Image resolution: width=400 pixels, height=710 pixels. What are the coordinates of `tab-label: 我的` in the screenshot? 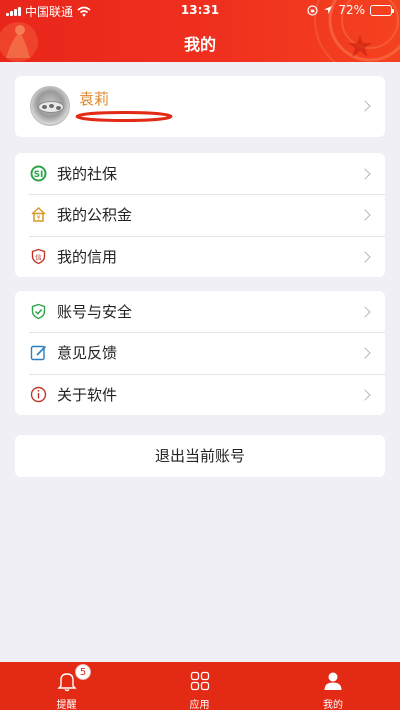 It's located at (333, 705).